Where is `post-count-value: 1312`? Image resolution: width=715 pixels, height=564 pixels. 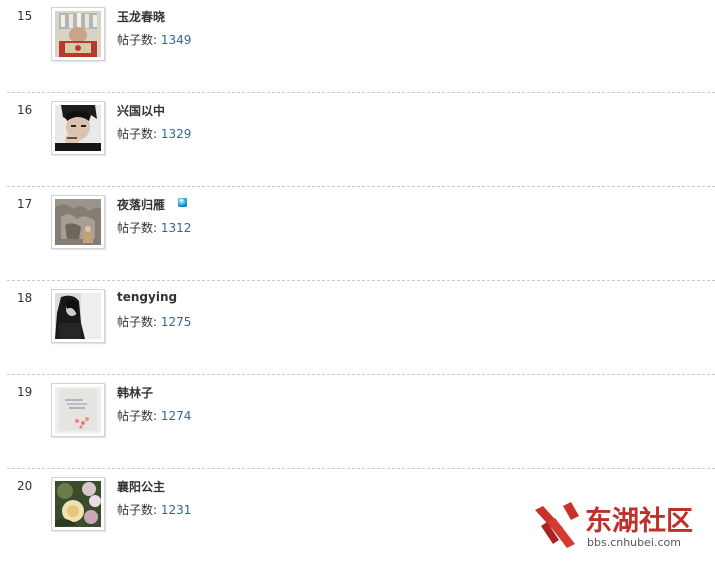
post-count-value: 1312 is located at coordinates (176, 228).